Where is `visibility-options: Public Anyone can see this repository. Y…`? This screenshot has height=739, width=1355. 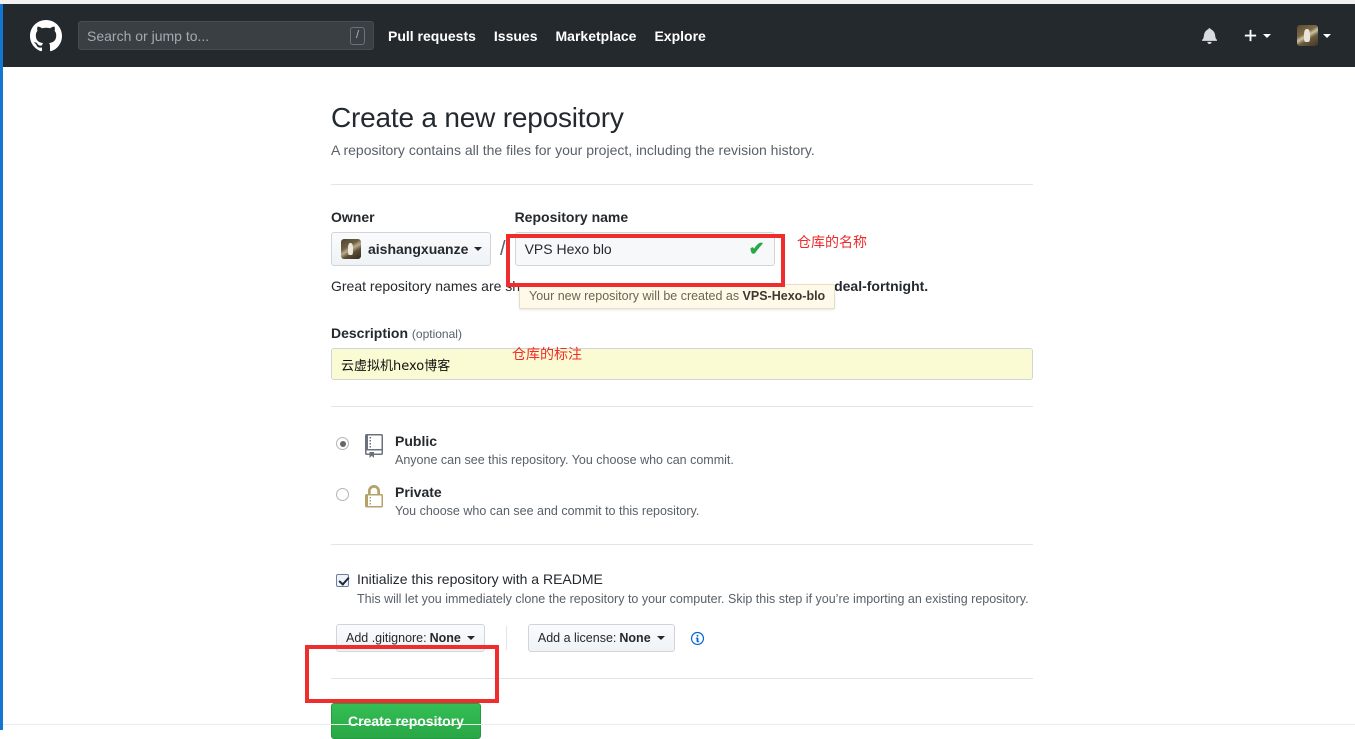
visibility-options: Public Anyone can see this repository. Y… is located at coordinates (682, 475).